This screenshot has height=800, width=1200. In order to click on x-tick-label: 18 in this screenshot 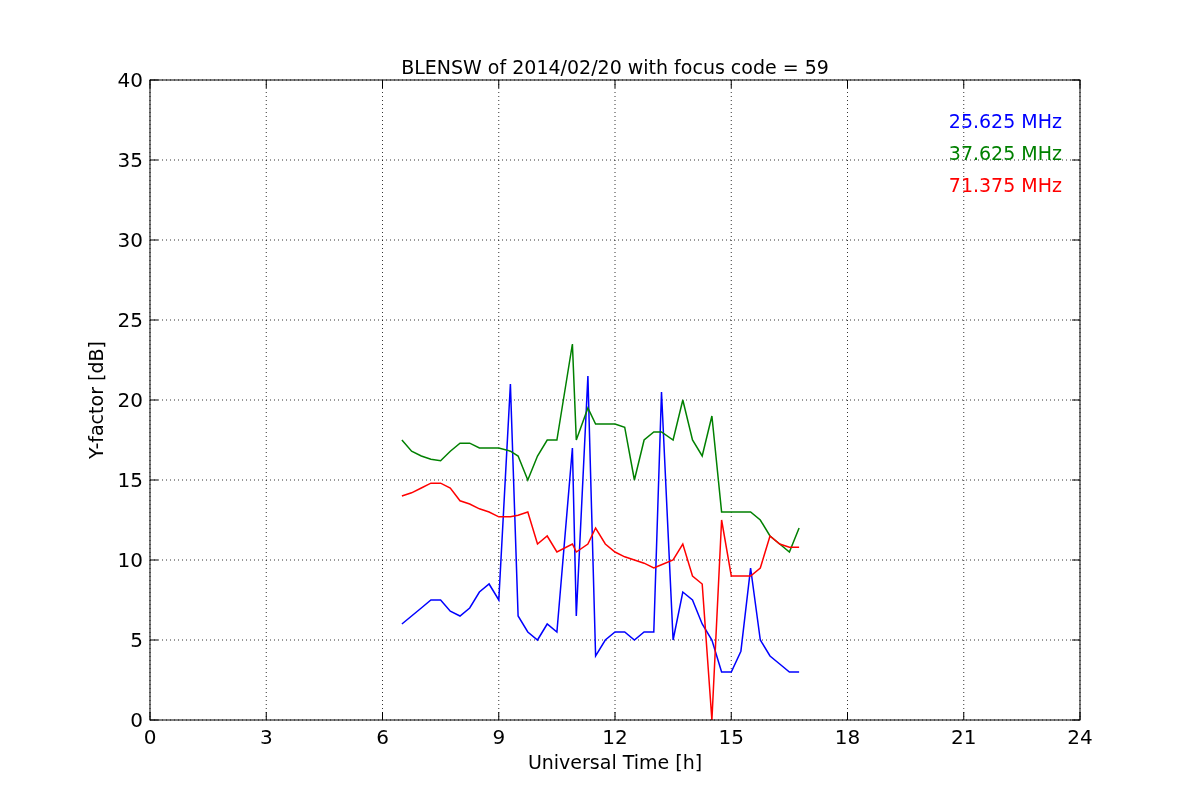, I will do `click(847, 737)`.